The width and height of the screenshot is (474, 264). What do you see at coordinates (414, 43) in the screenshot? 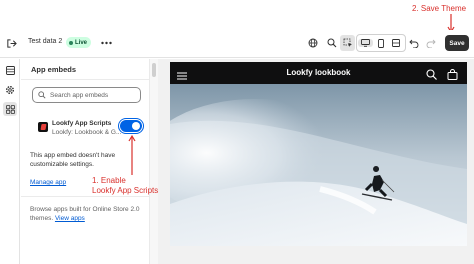
I see `undo-icon` at bounding box center [414, 43].